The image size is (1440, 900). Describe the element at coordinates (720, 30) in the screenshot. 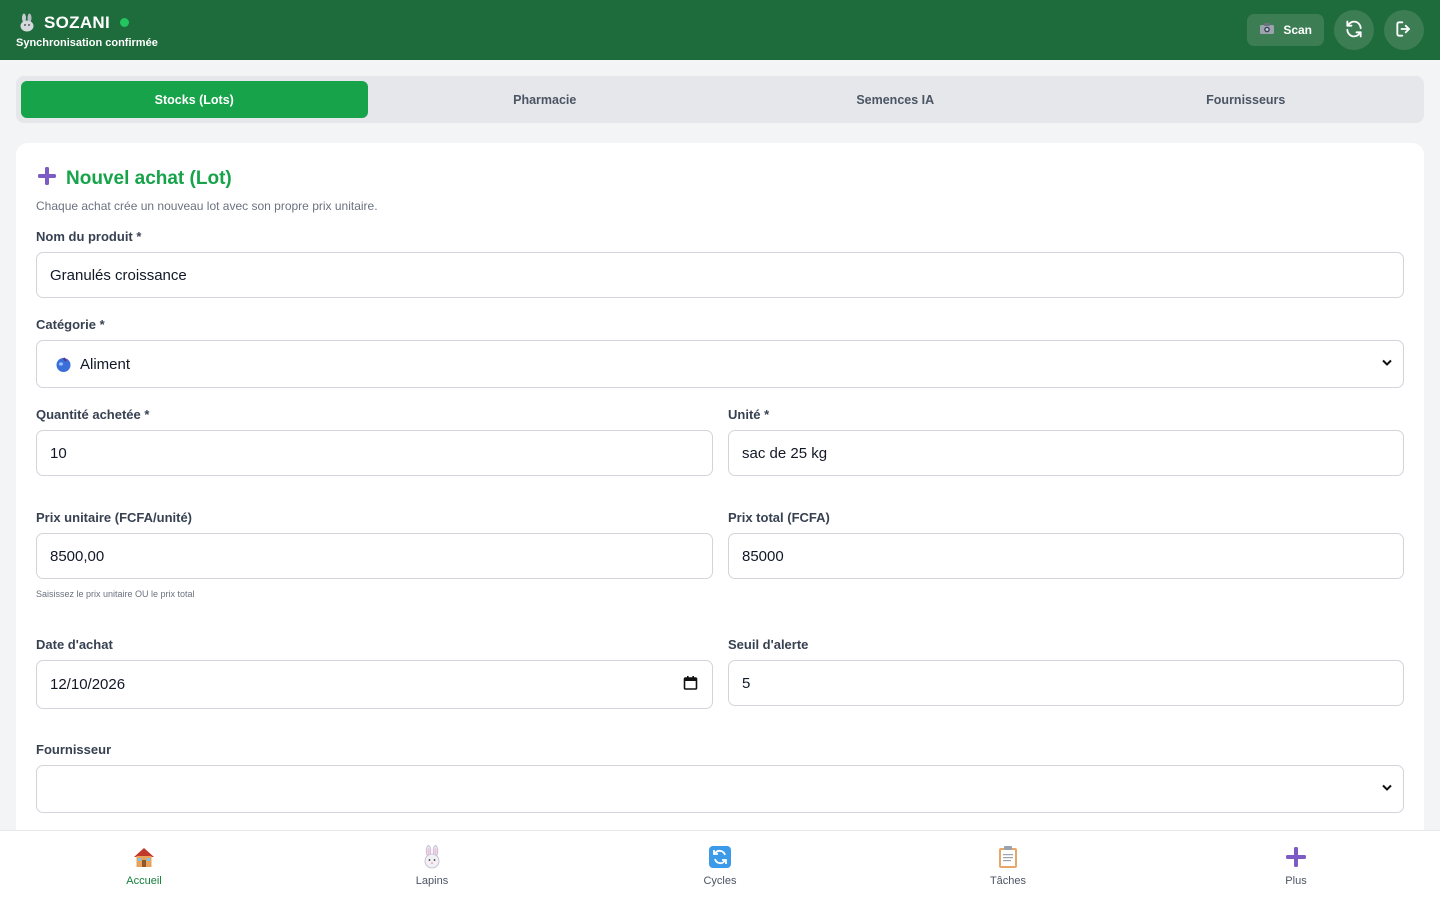

I see `app-header: SOZANI Synchronisation confirmée Scan` at that location.